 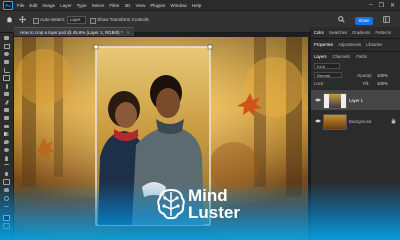 I want to click on mindluster-watermark: Mind Luster, so click(x=210, y=204).